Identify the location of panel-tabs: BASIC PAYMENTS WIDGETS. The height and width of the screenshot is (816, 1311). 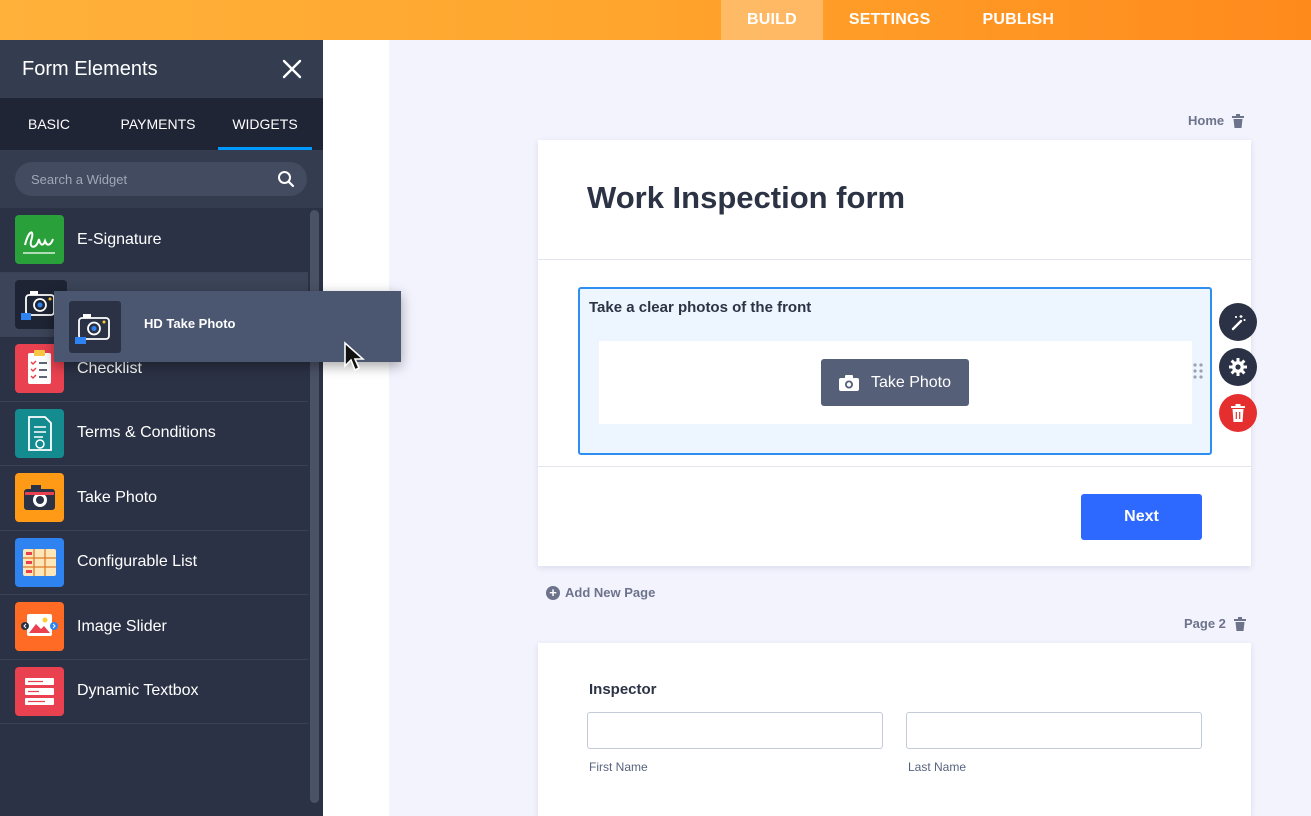
(161, 124).